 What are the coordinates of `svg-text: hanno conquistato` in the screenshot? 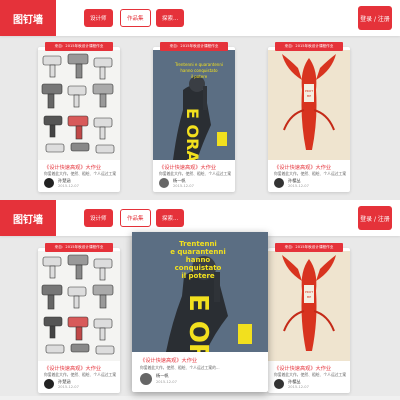 It's located at (199, 70).